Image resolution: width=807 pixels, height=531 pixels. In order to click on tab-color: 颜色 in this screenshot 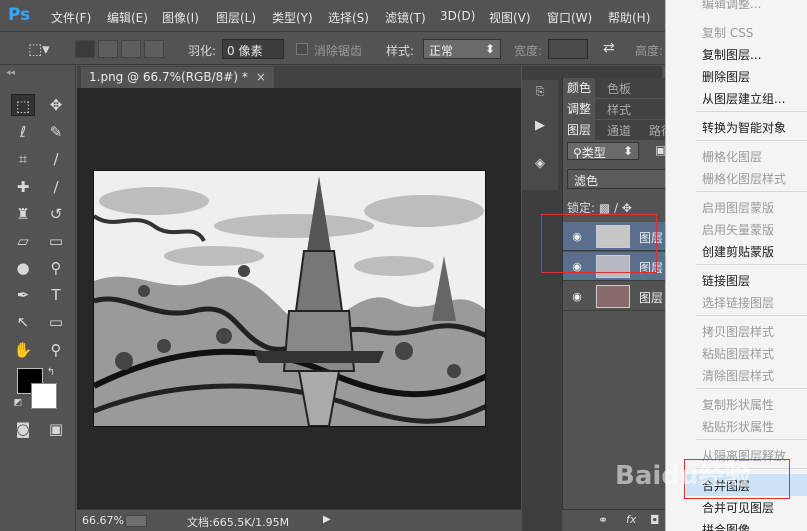, I will do `click(579, 88)`.